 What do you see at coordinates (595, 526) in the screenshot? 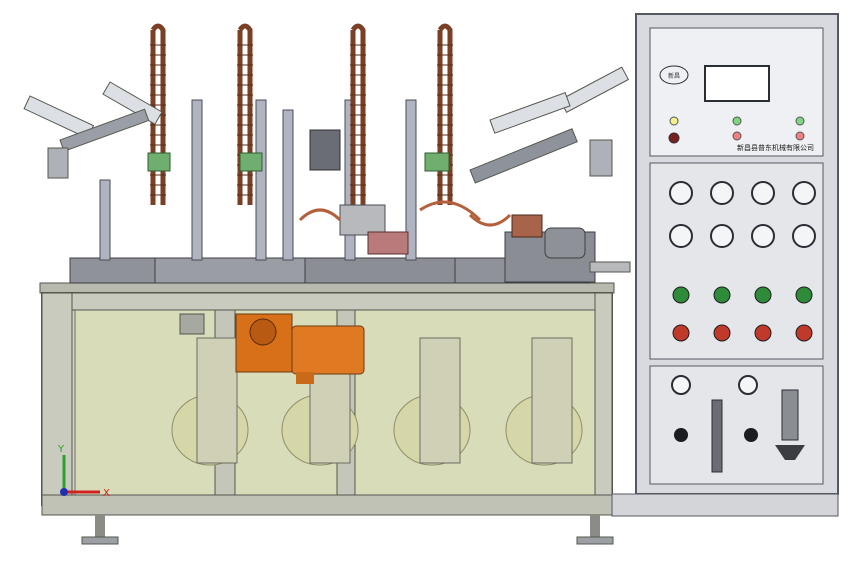
I see `foot-right` at bounding box center [595, 526].